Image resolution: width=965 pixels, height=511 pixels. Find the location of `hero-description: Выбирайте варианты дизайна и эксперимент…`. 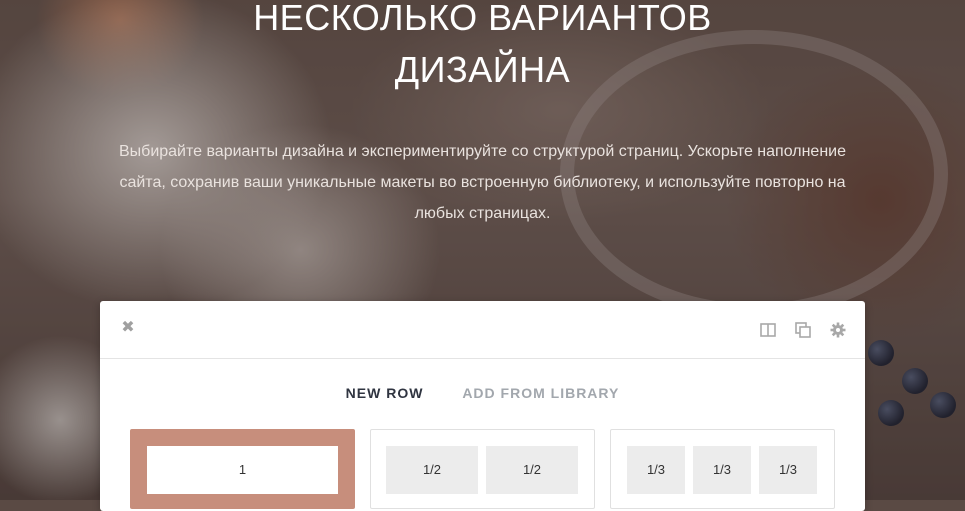

hero-description: Выбирайте варианты дизайна и эксперимент… is located at coordinates (482, 182).